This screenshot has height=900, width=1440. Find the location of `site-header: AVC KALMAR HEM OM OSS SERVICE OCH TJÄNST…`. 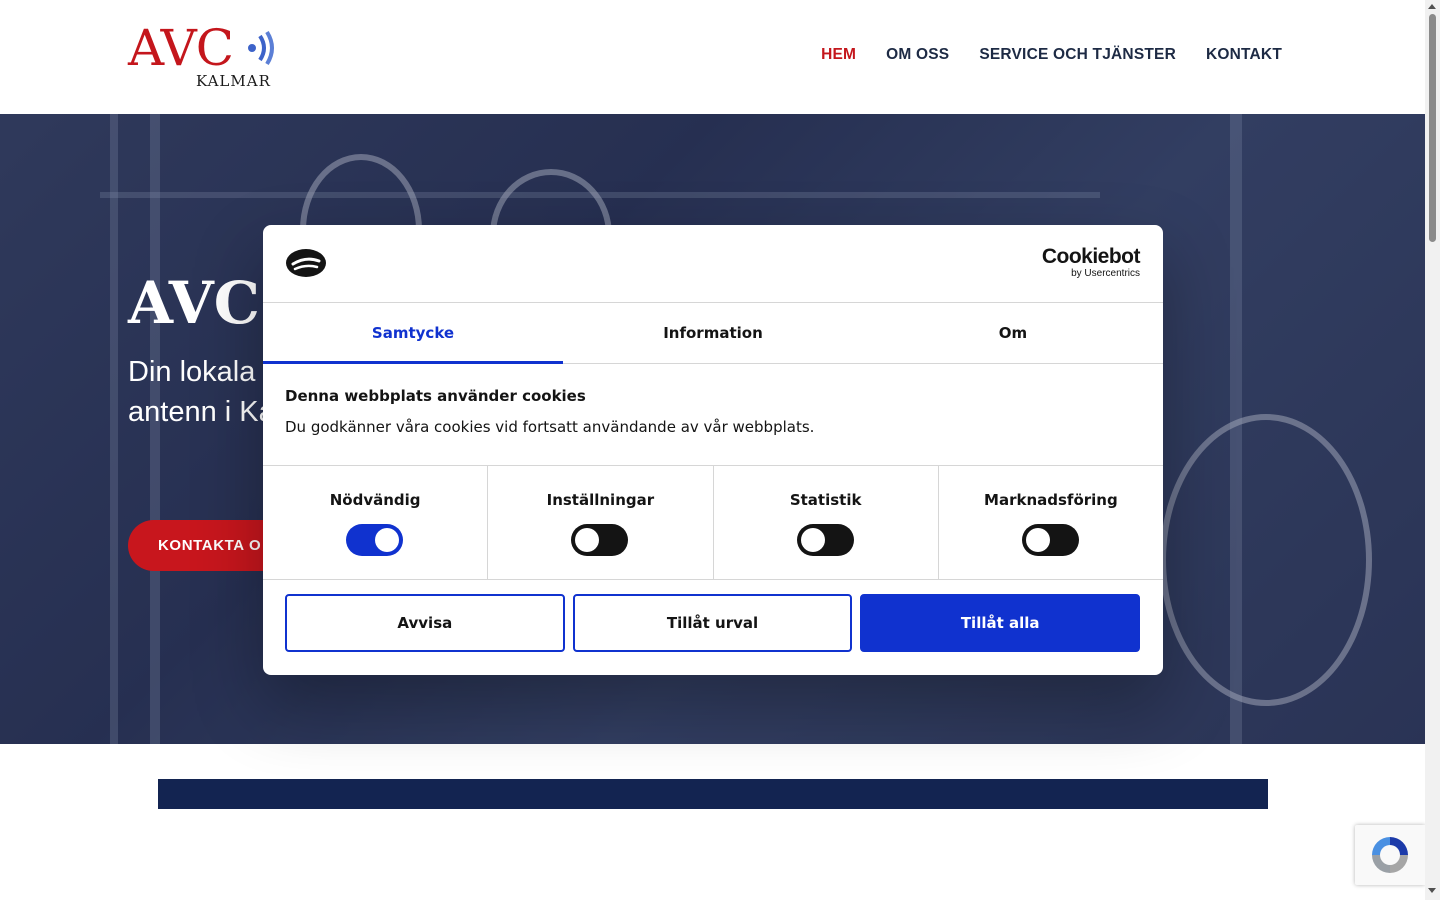

site-header: AVC KALMAR HEM OM OSS SERVICE OCH TJÄNST… is located at coordinates (712, 57).